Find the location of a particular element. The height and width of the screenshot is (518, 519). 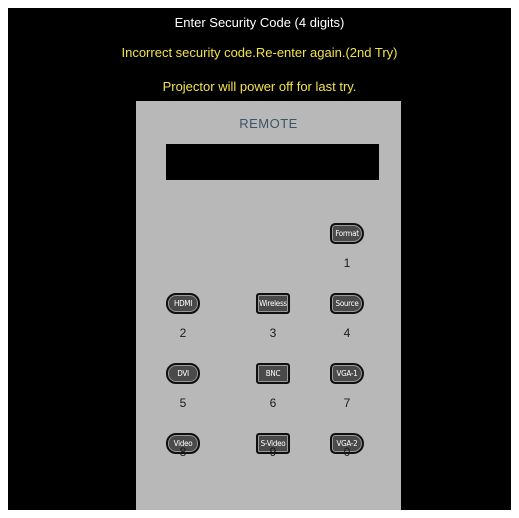

vga2-digit: 0 is located at coordinates (347, 452).